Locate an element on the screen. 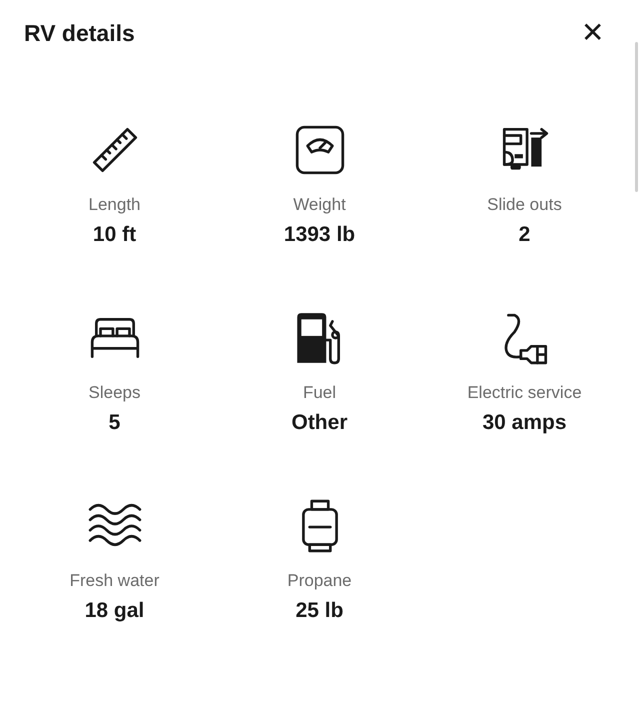 Image resolution: width=640 pixels, height=708 pixels. detail-value: 25 lb is located at coordinates (320, 611).